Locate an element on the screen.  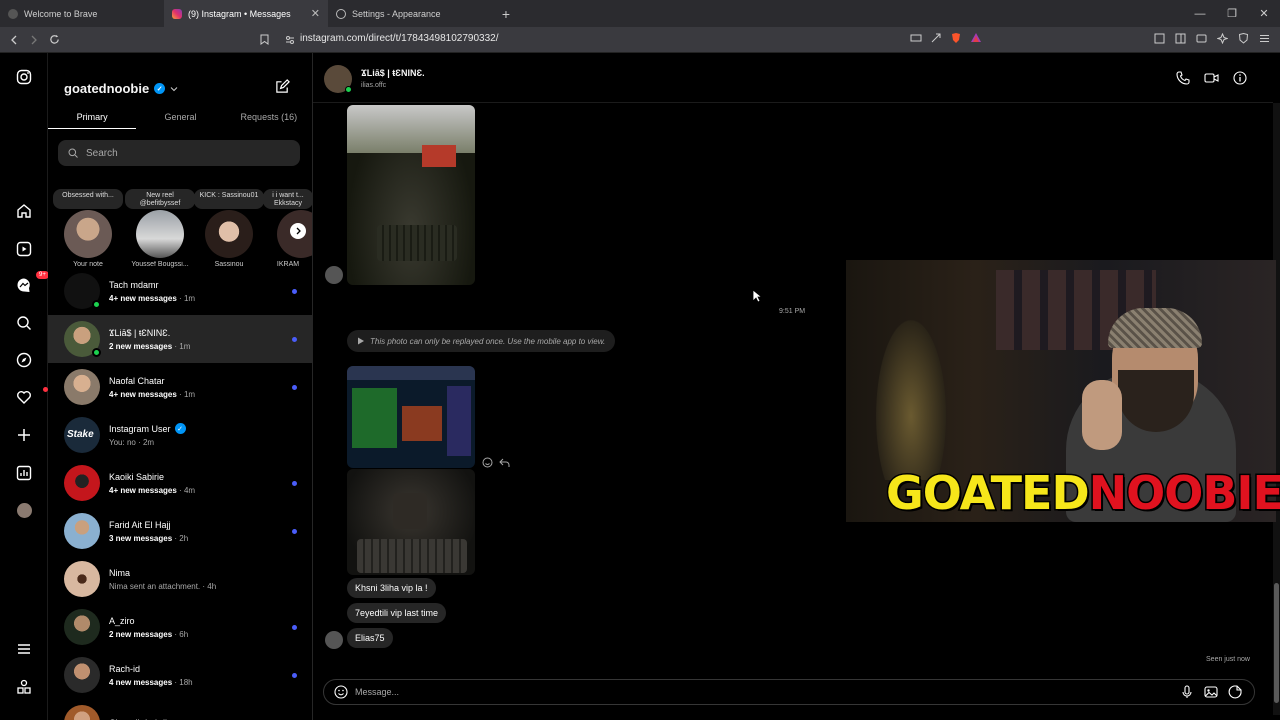
create-icon is located at coordinates (24, 435).